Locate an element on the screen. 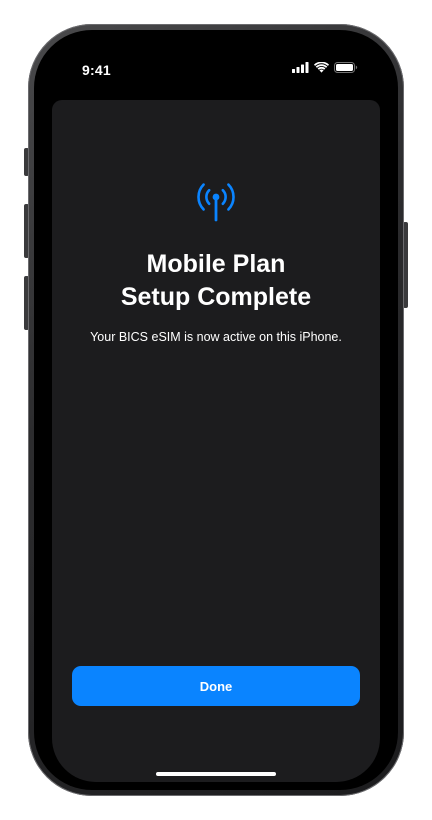  antenna-signal-icon is located at coordinates (216, 202).